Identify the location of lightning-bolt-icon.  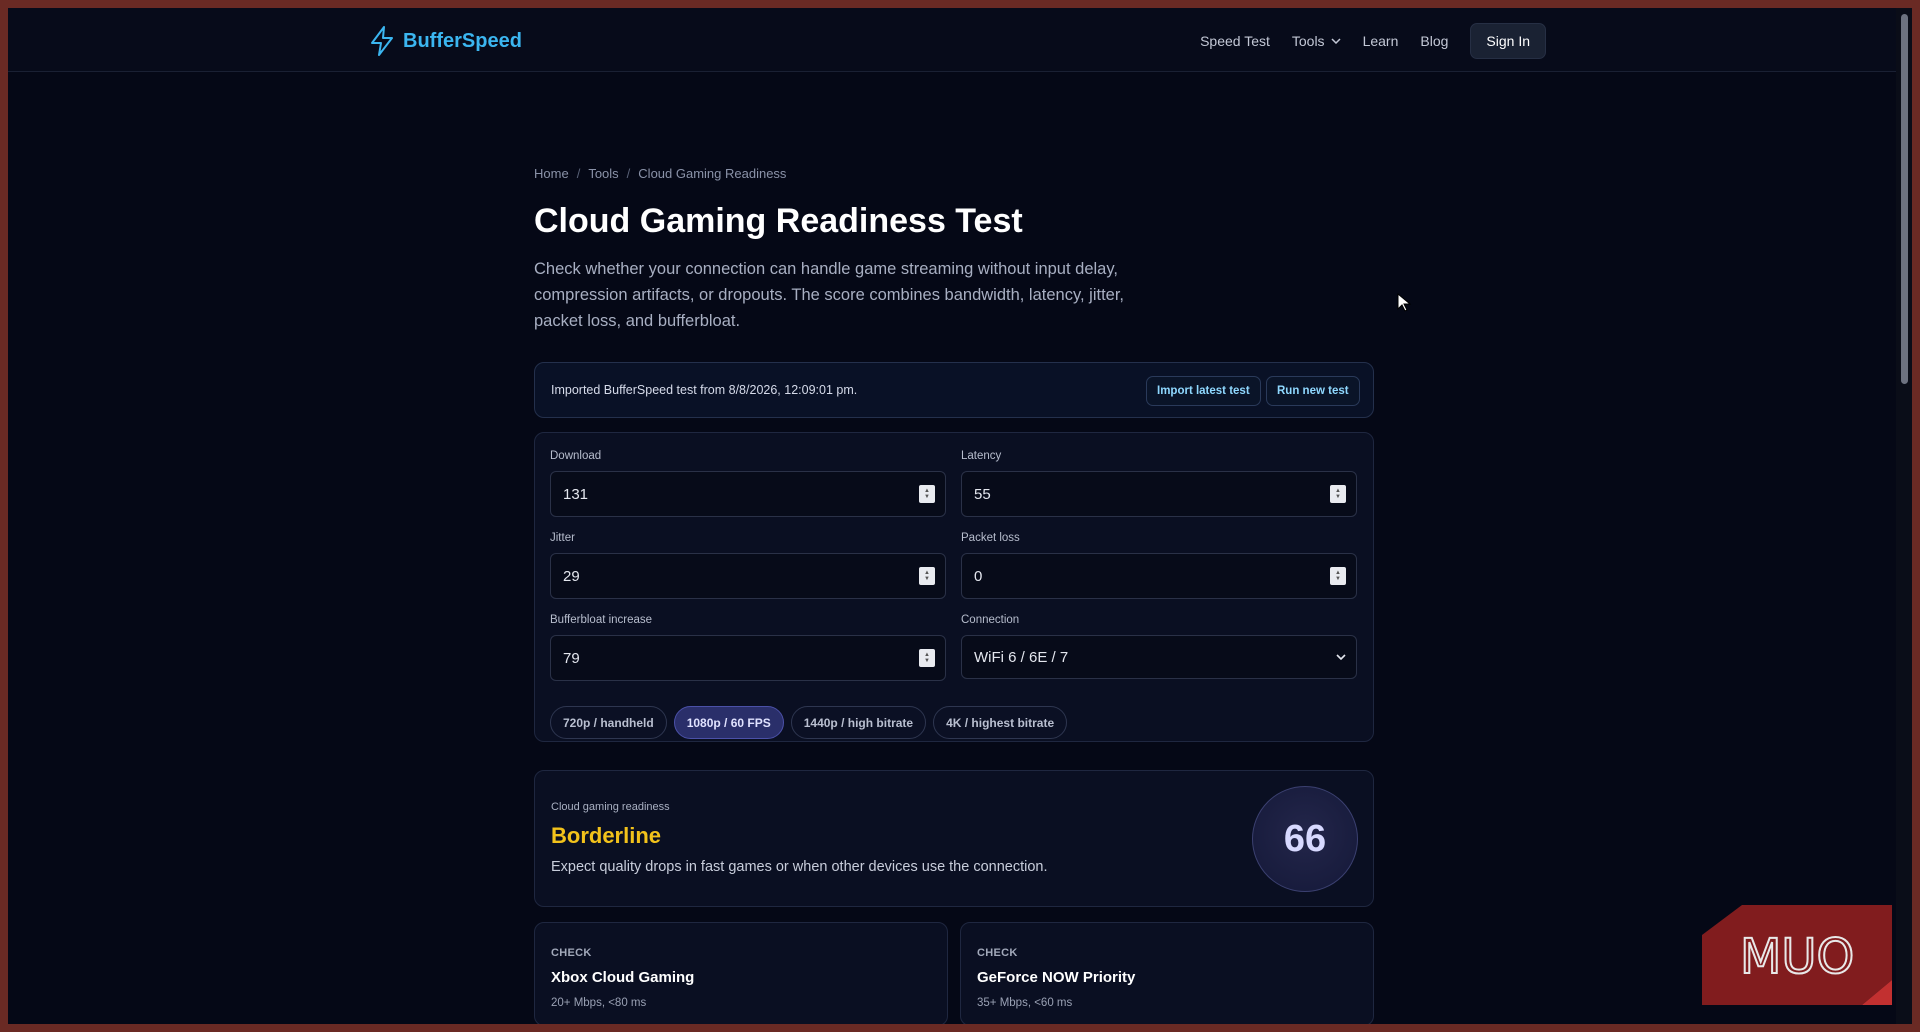
(382, 41).